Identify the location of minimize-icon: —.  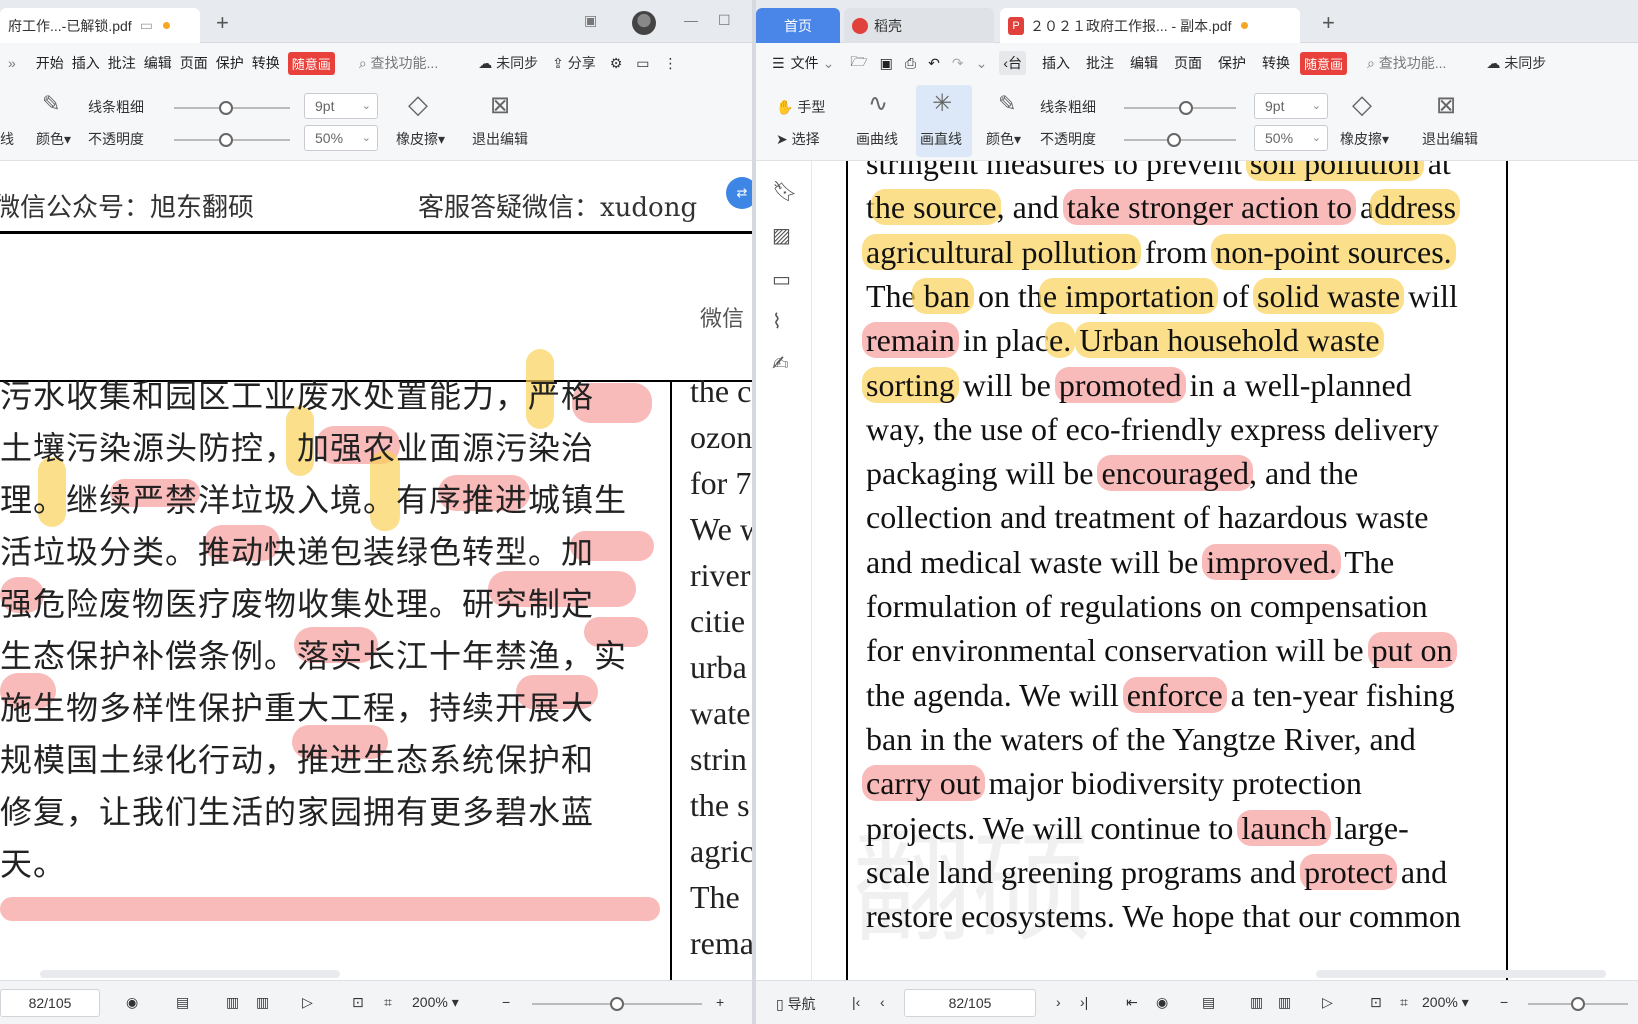
(691, 20).